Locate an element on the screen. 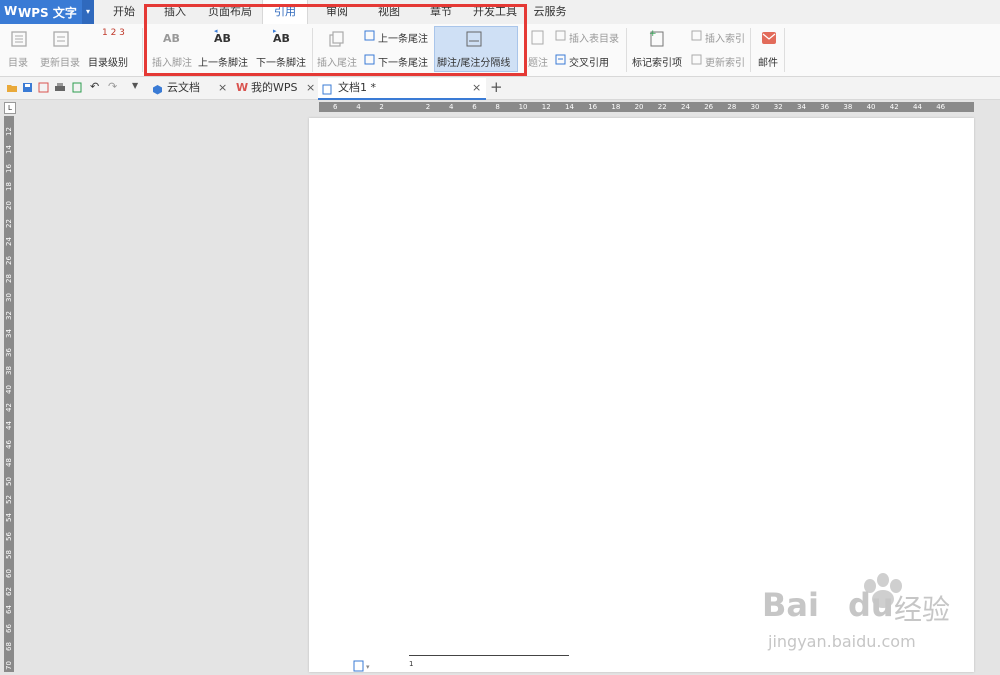 This screenshot has height=675, width=1000. update-toc-icon is located at coordinates (61, 40).